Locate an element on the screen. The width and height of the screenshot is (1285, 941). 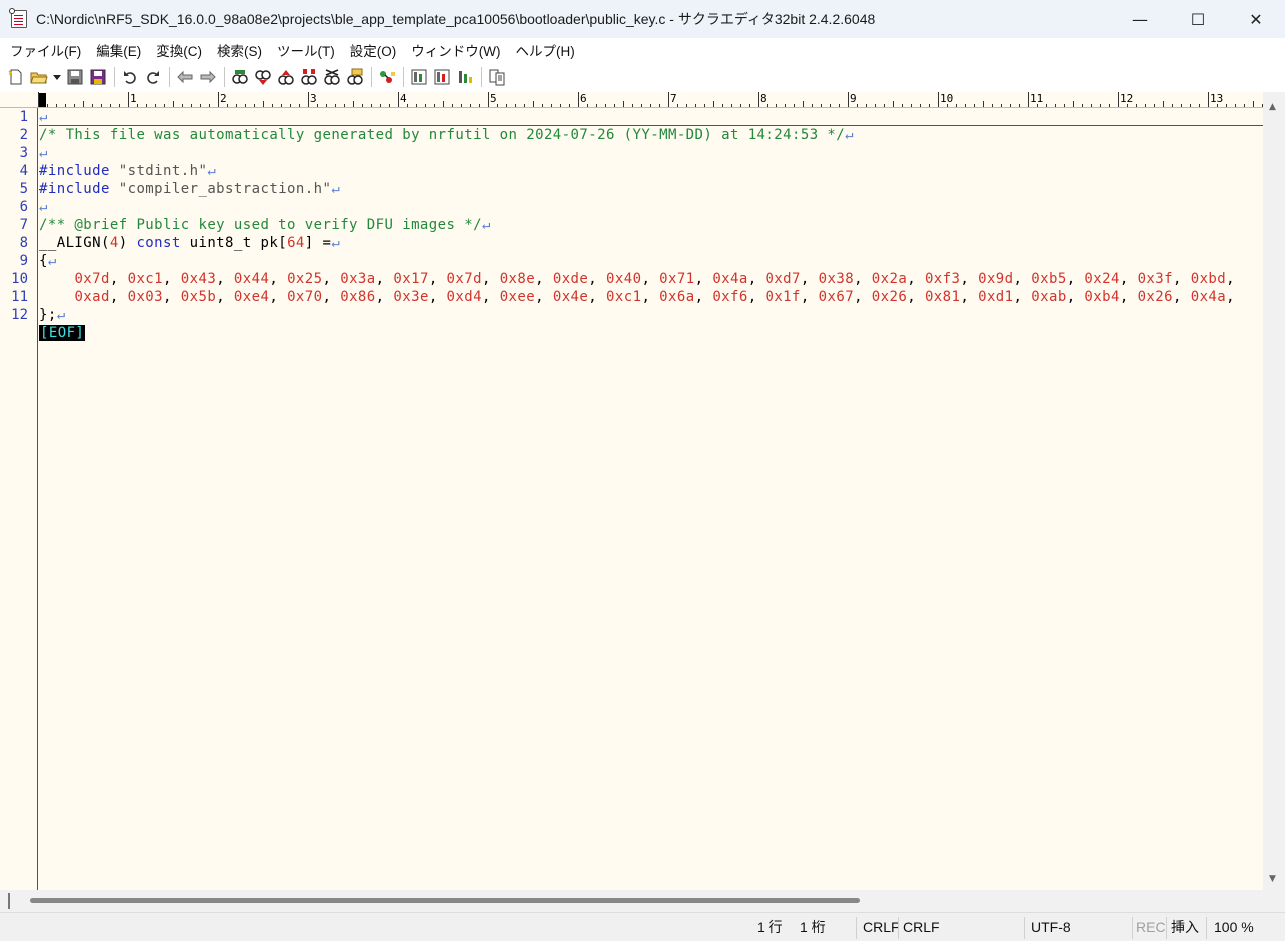
save-icon is located at coordinates (75, 77).